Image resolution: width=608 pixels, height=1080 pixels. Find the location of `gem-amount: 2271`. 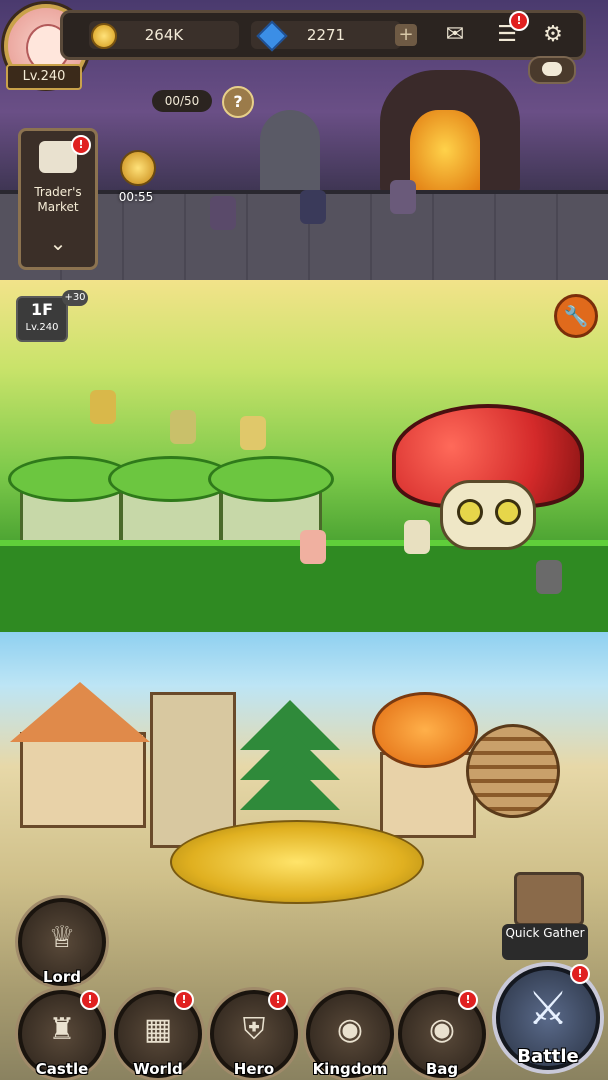

gem-amount: 2271 is located at coordinates (326, 35).